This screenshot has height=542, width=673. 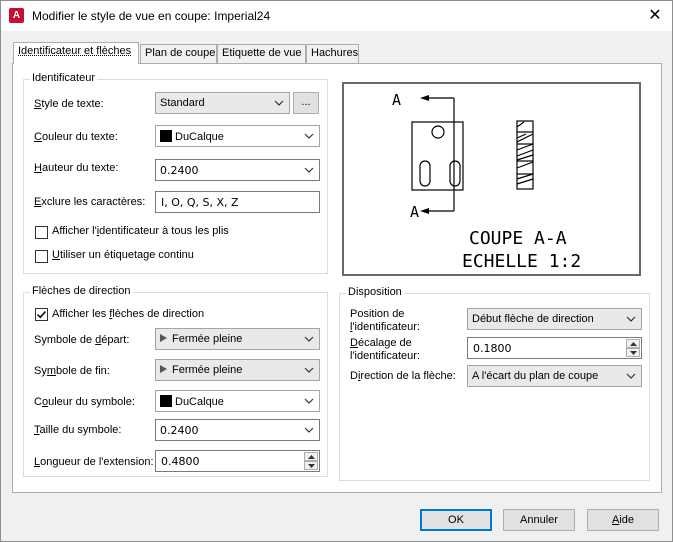 What do you see at coordinates (78, 430) in the screenshot?
I see `symbol-size-label: Taille du symbole:` at bounding box center [78, 430].